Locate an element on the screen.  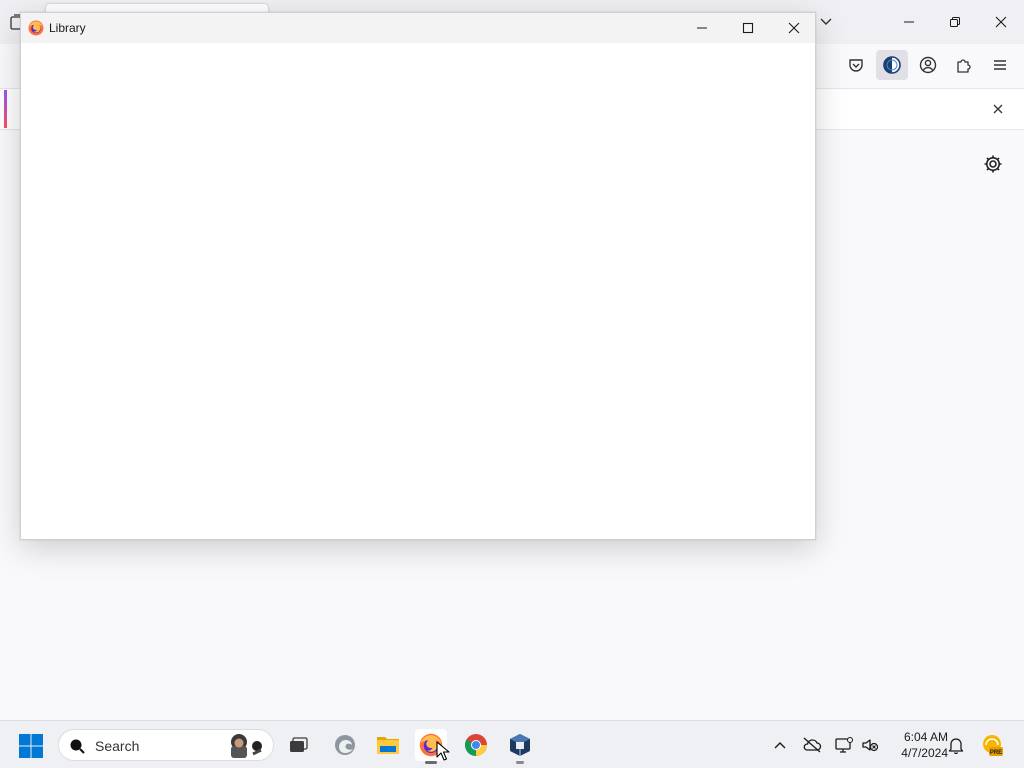
pocket-icon is located at coordinates (856, 65).